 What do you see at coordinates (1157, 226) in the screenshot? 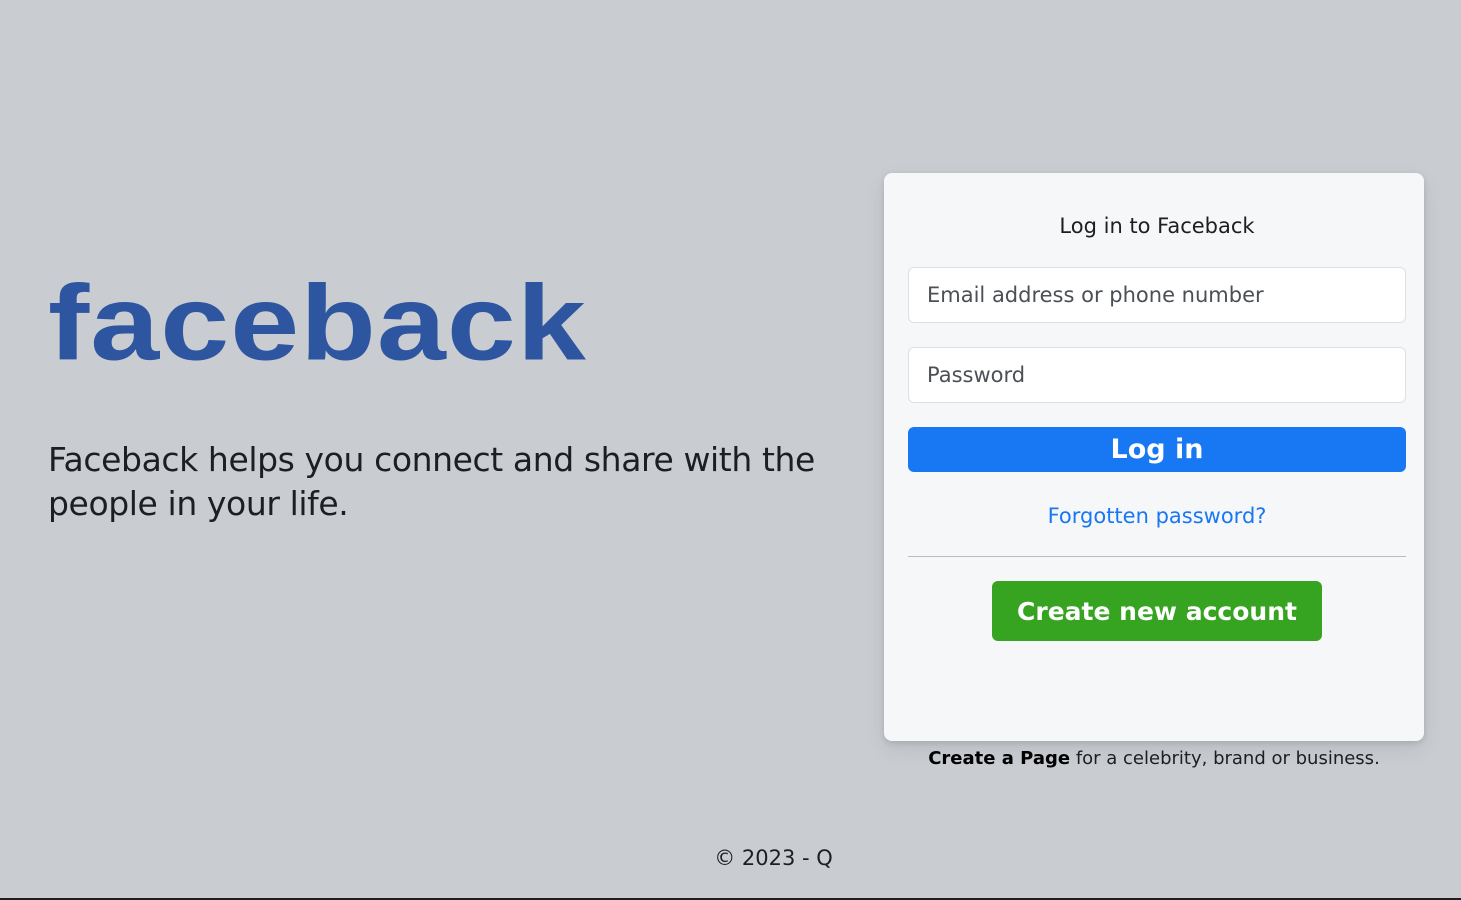
I see `login-card-title: Log in to Faceback` at bounding box center [1157, 226].